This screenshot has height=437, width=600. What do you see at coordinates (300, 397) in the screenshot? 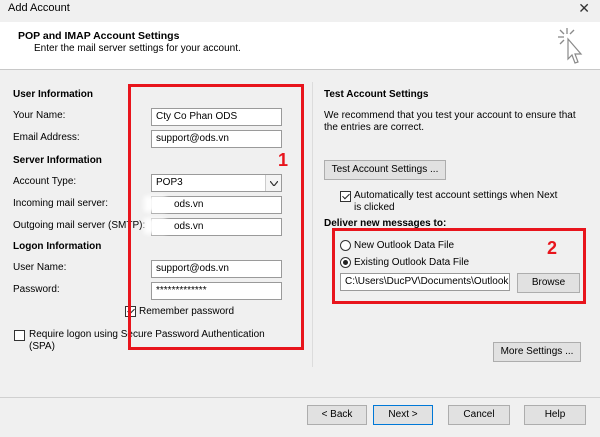
I see `footer-divider` at bounding box center [300, 397].